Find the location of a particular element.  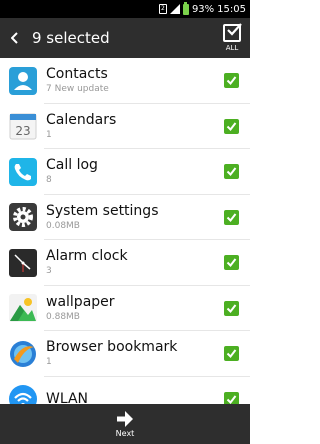

arrow-right-icon is located at coordinates (125, 418).